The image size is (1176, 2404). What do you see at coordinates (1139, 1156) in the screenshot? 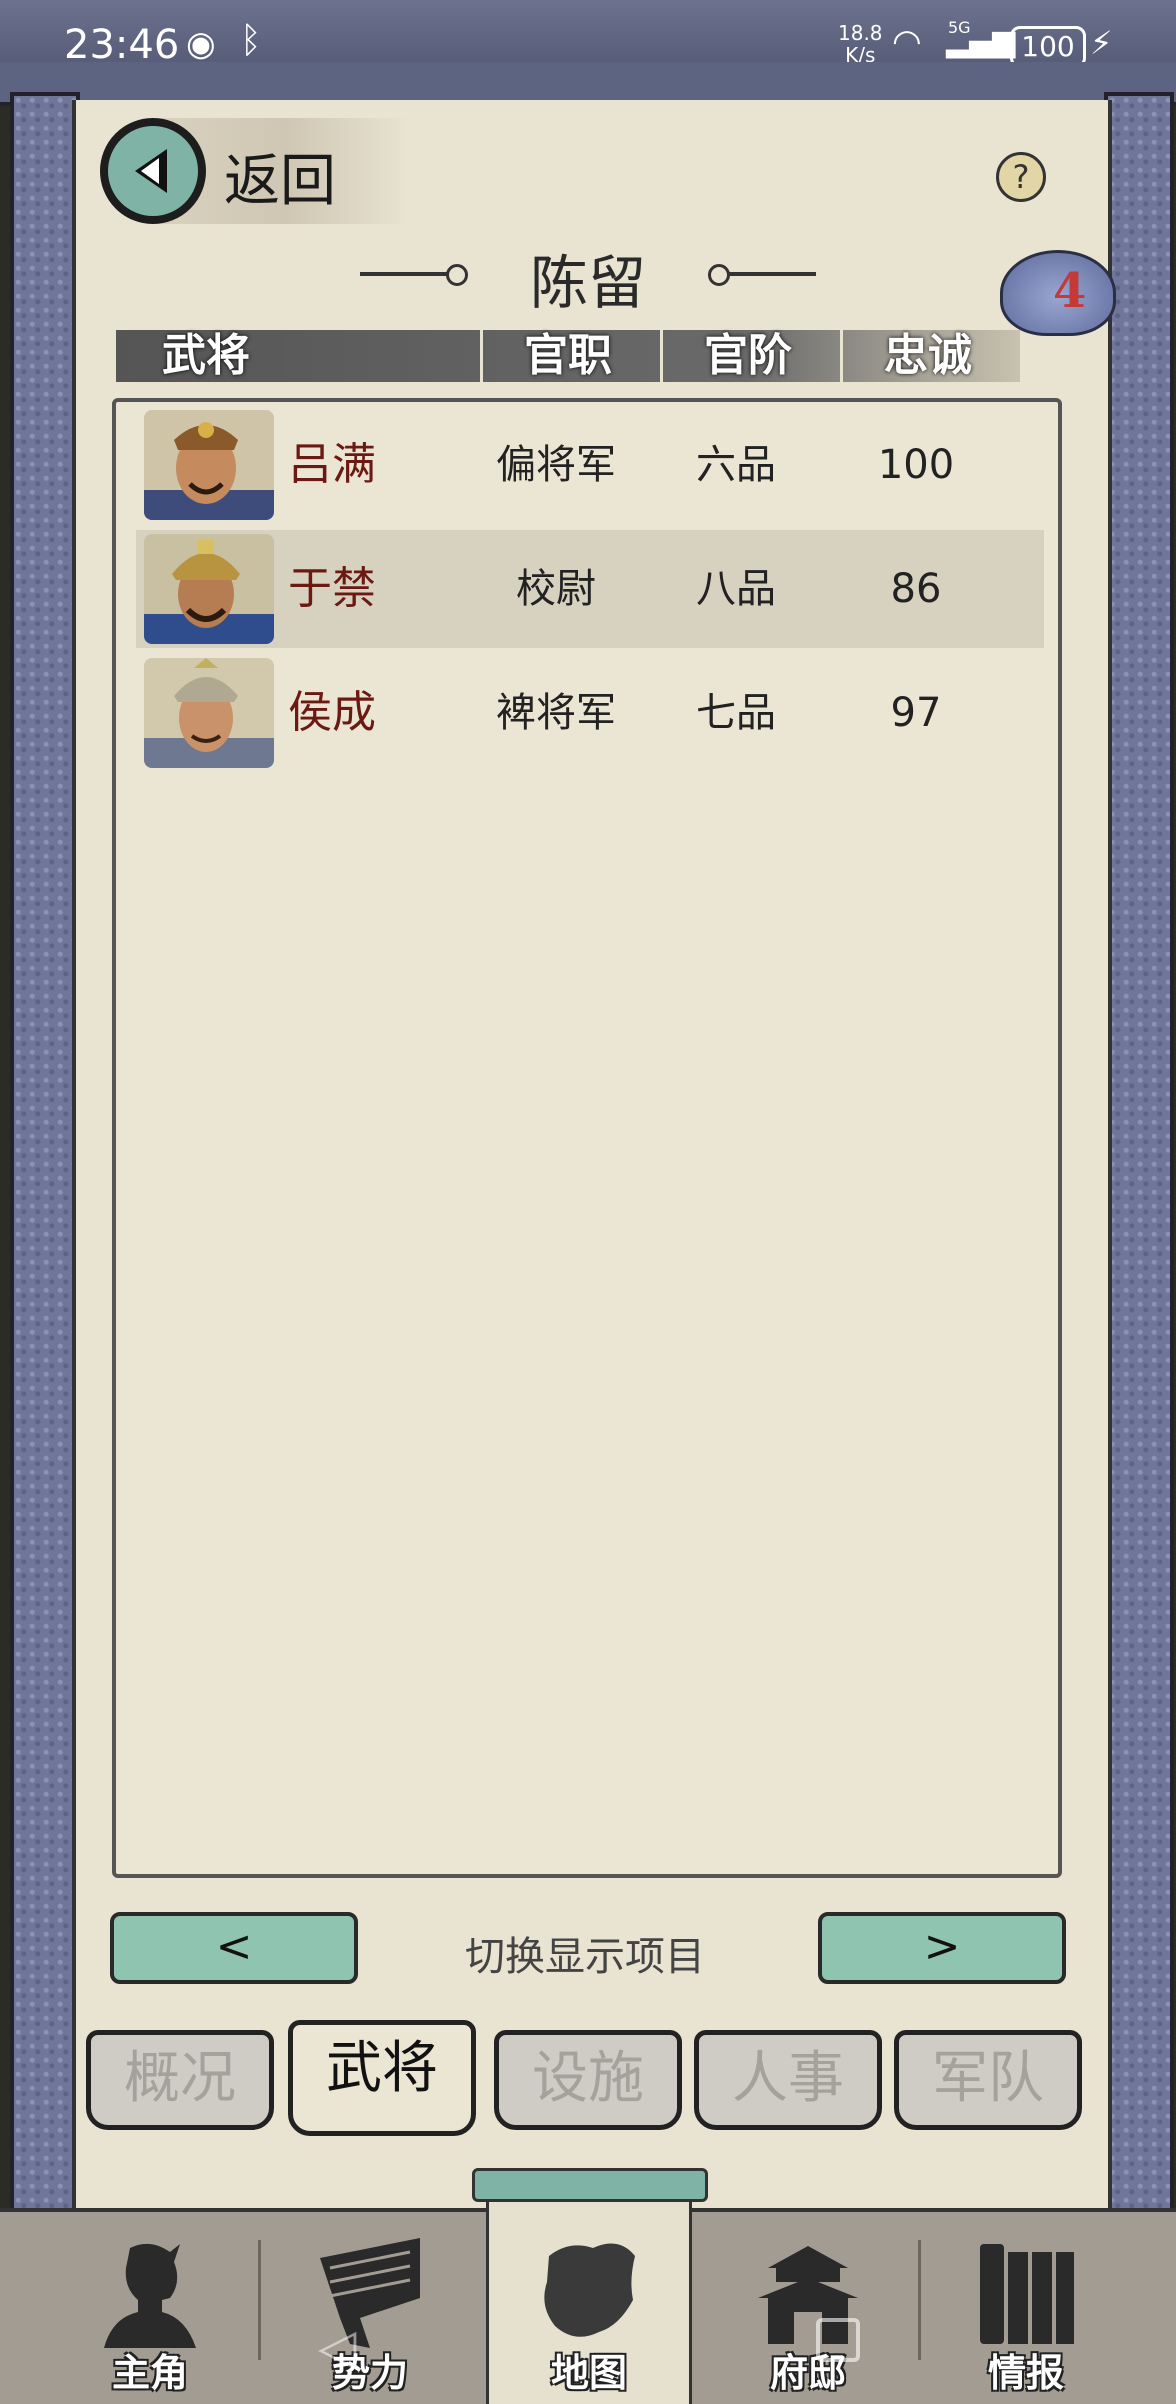
I see `scroll-right-border` at bounding box center [1139, 1156].